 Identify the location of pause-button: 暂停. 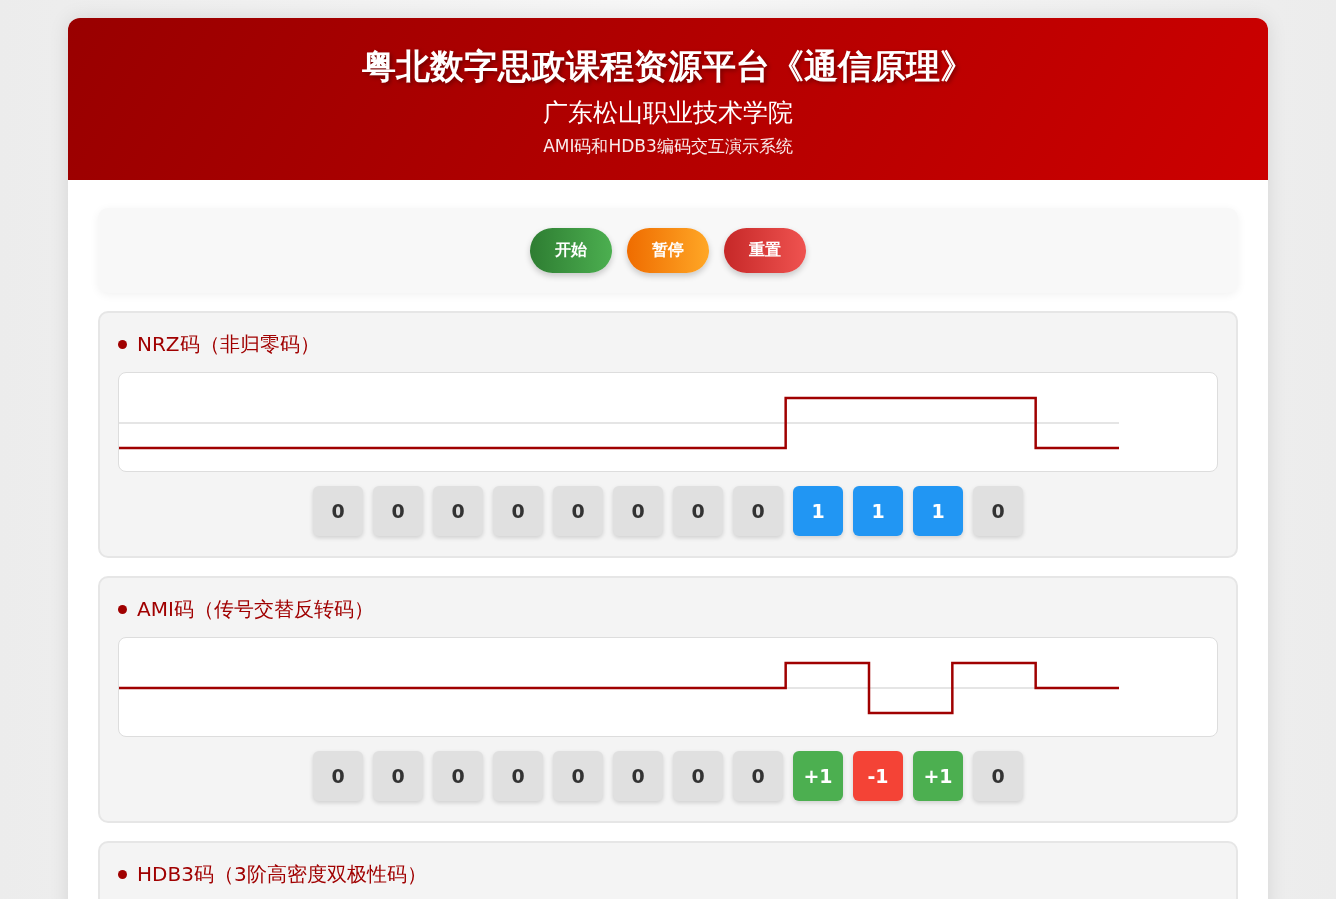
(668, 250).